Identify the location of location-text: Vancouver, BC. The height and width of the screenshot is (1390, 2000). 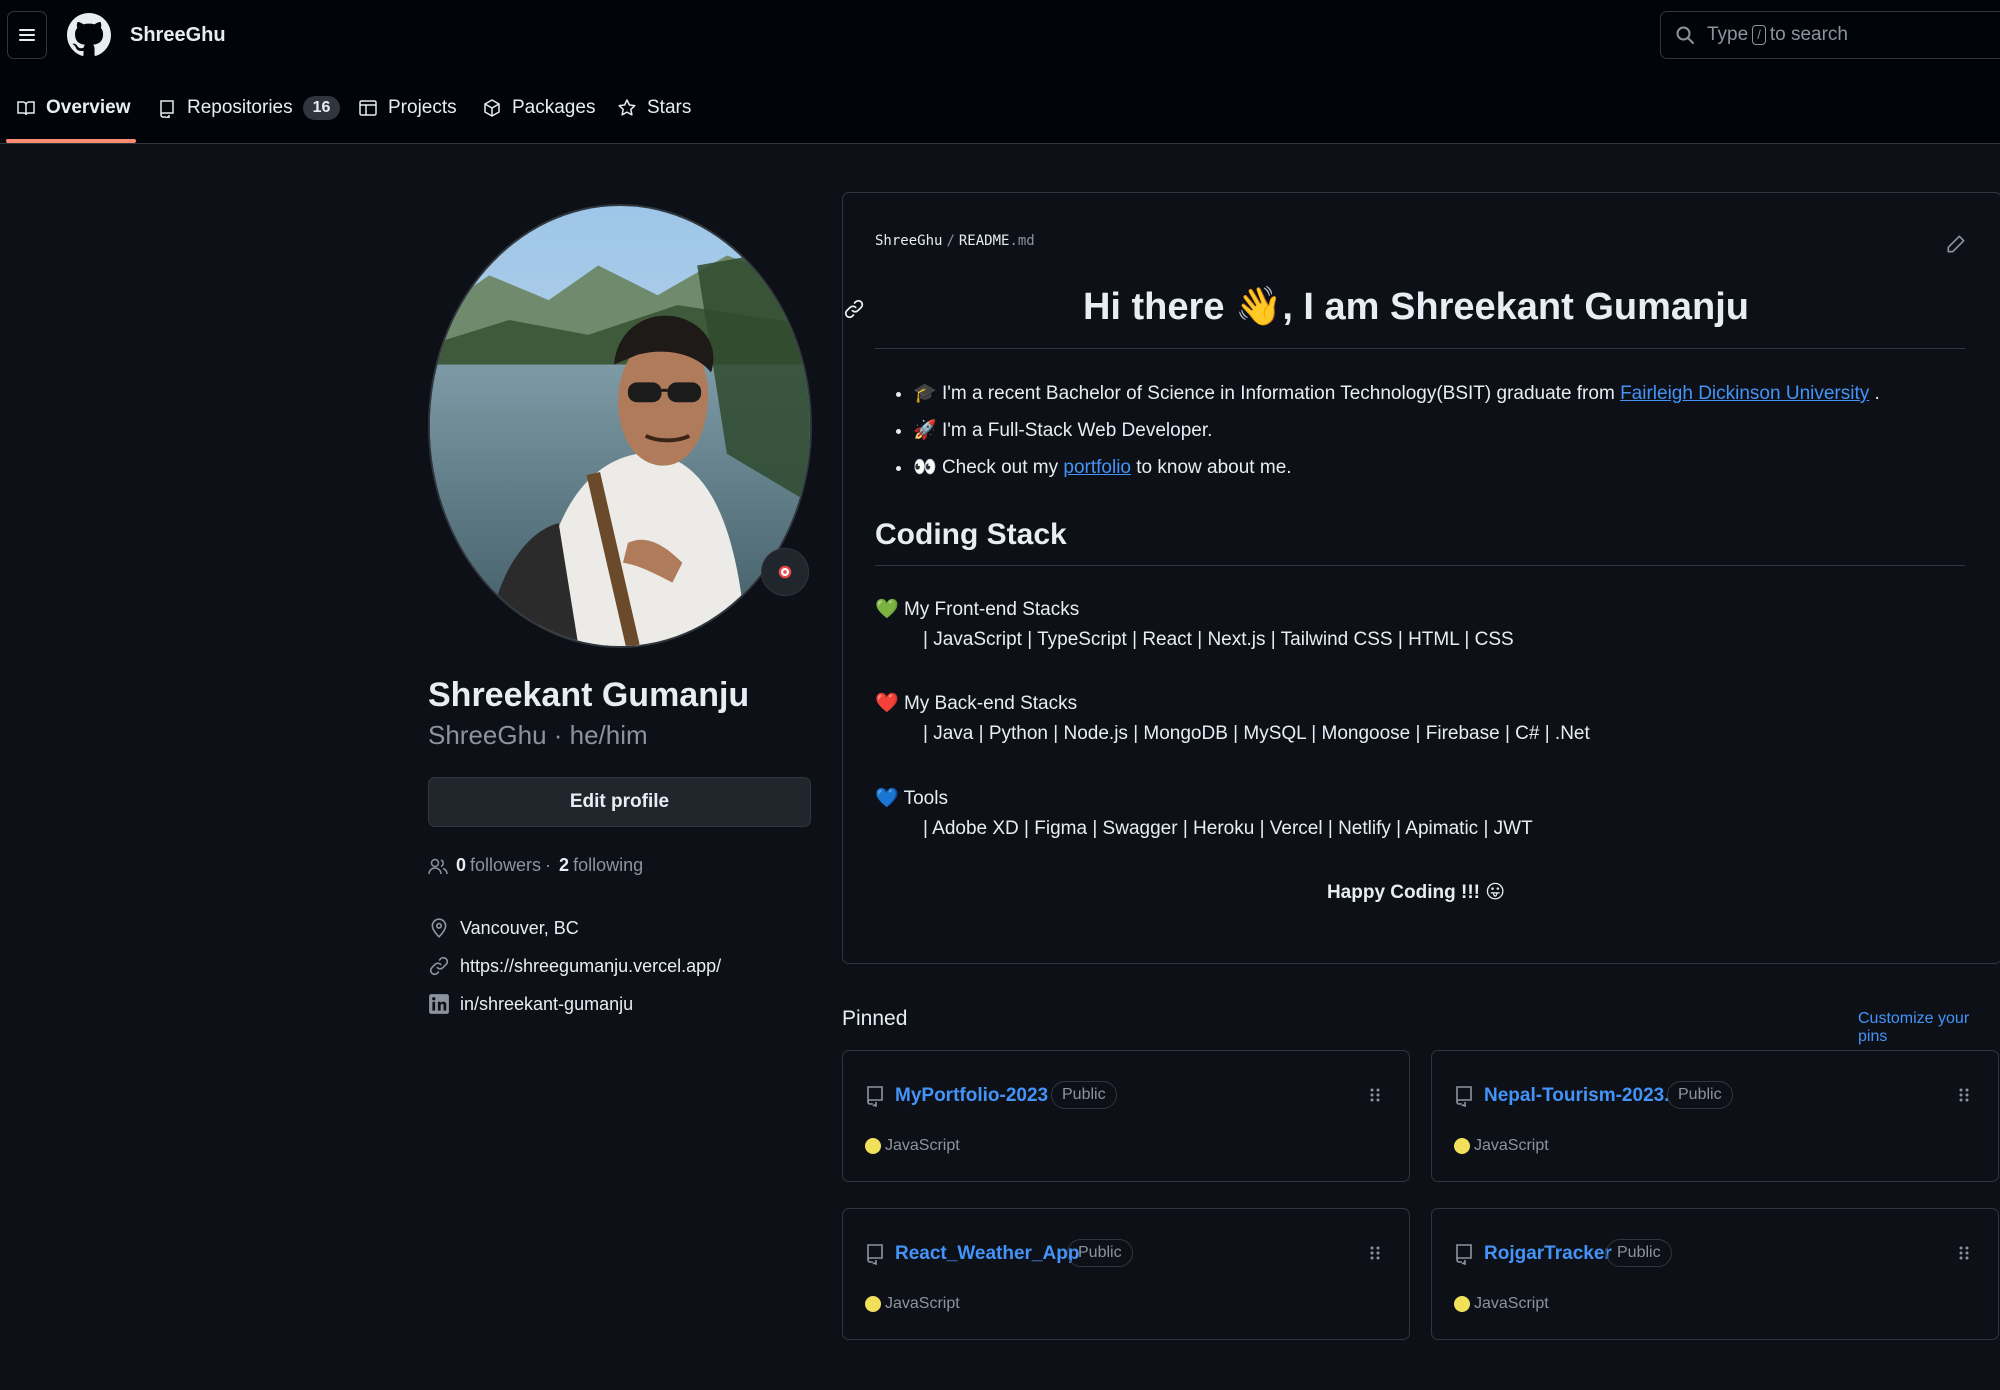
(519, 927).